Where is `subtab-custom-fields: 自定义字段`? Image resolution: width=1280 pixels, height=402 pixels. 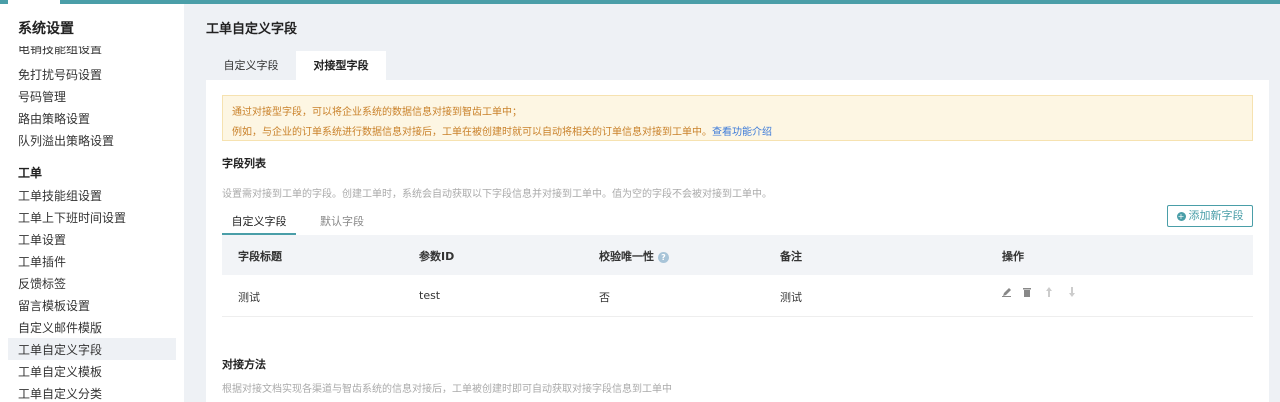 subtab-custom-fields: 自定义字段 is located at coordinates (259, 224).